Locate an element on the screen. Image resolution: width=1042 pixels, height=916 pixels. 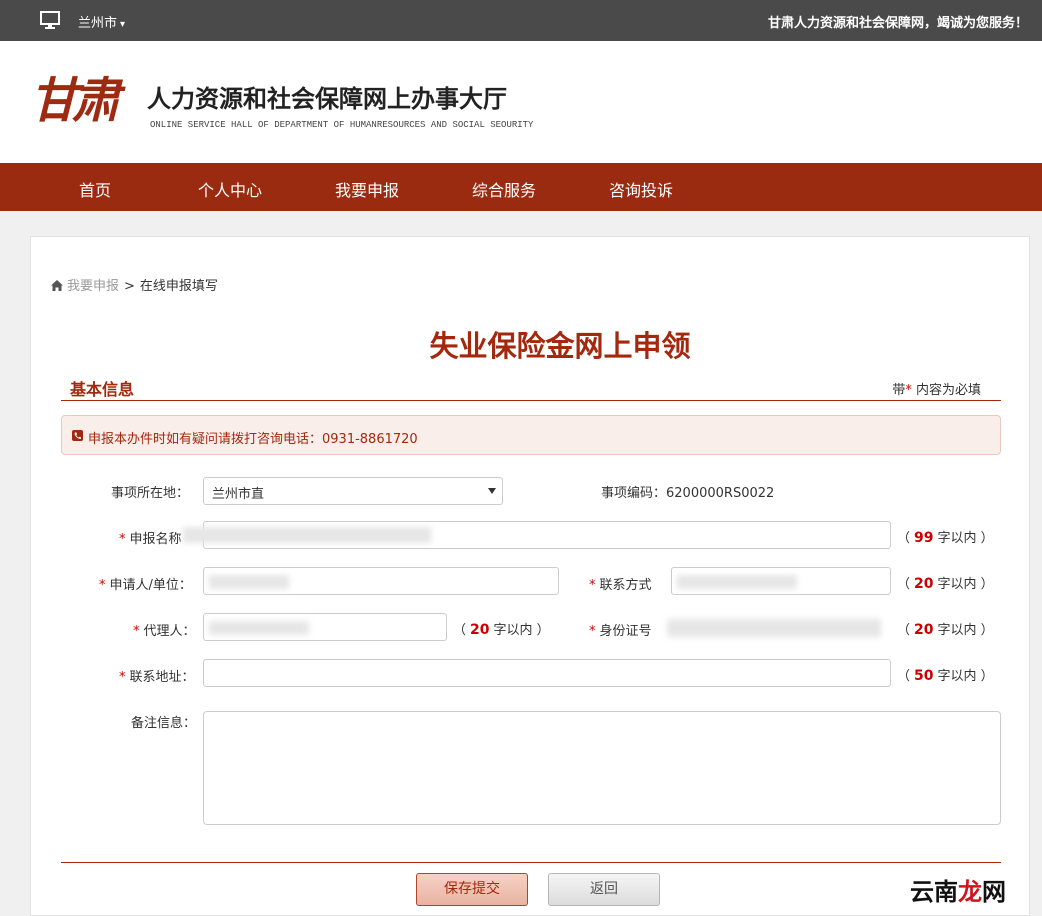
agent-limit: （20 字以内 ） is located at coordinates (501, 628).